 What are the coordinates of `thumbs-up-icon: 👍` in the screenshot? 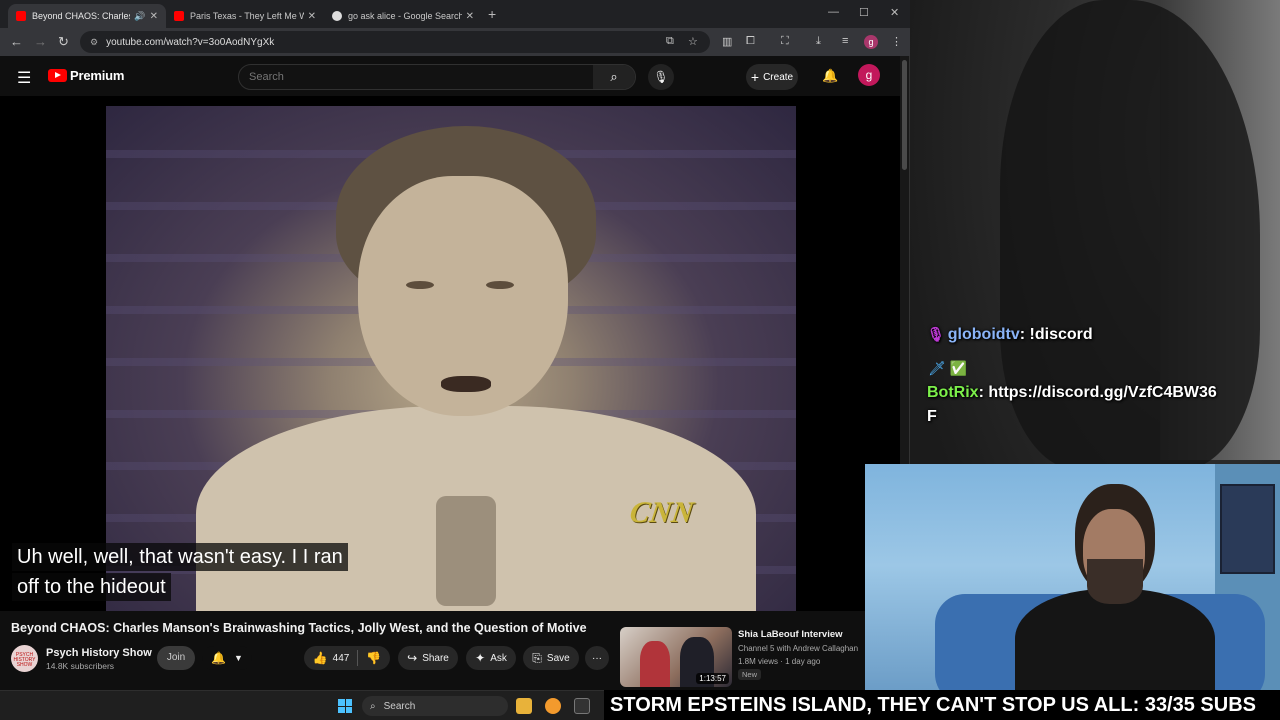 It's located at (320, 658).